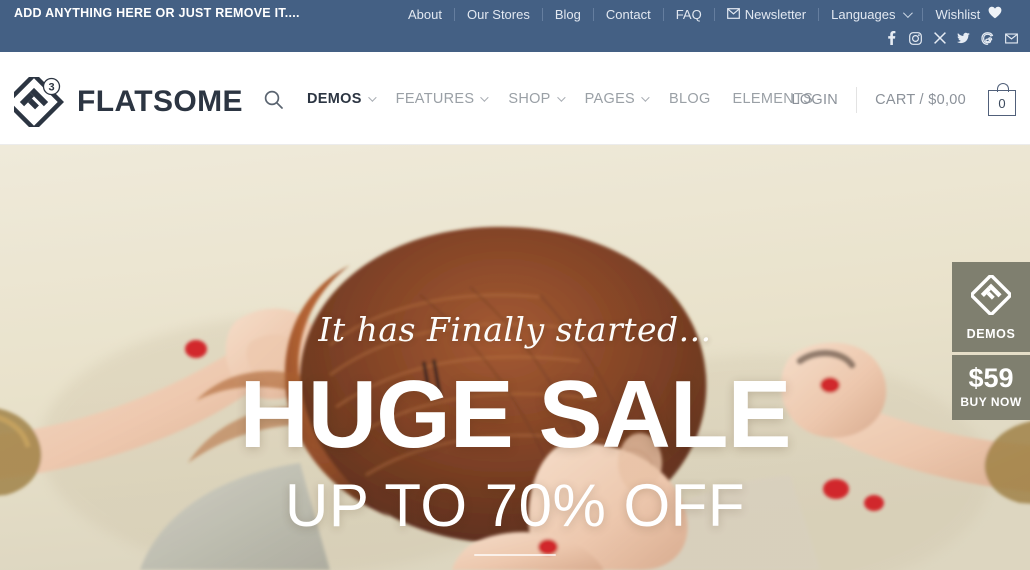  I want to click on topnav-label: Wishlist, so click(958, 14).